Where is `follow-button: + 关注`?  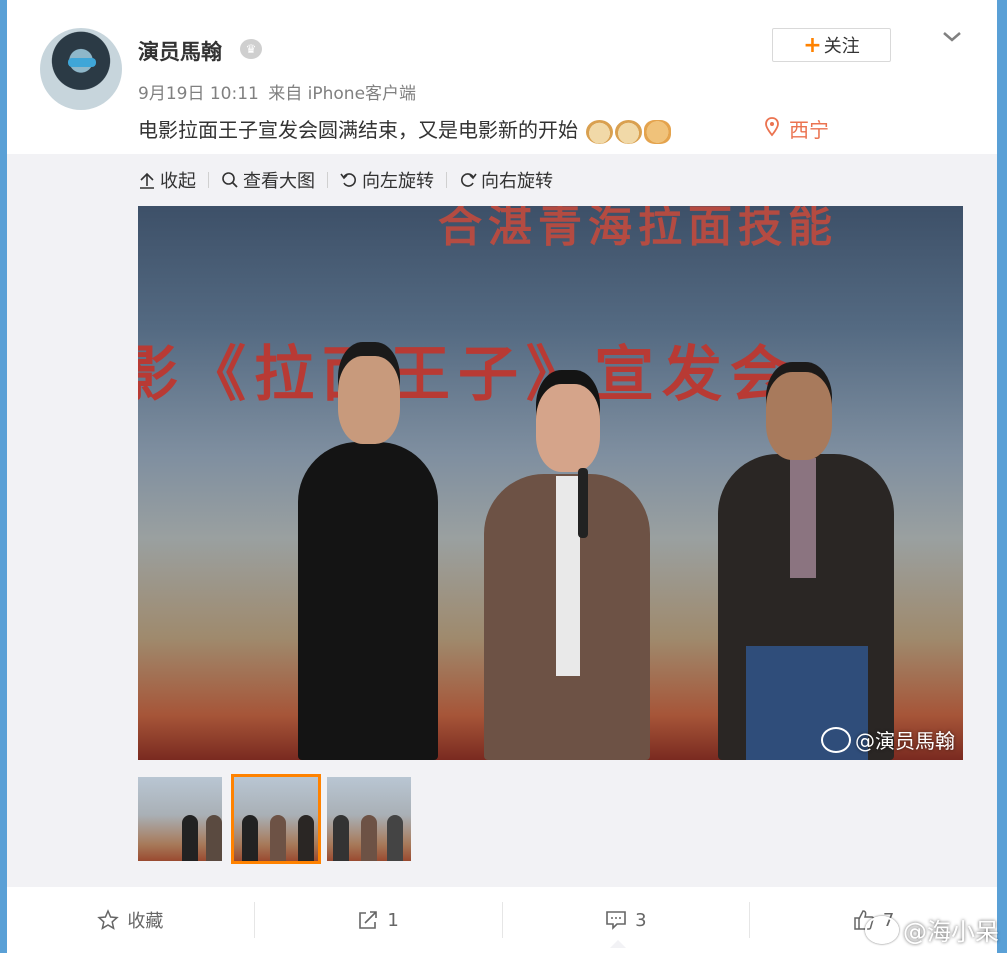
follow-button: + 关注 is located at coordinates (831, 45).